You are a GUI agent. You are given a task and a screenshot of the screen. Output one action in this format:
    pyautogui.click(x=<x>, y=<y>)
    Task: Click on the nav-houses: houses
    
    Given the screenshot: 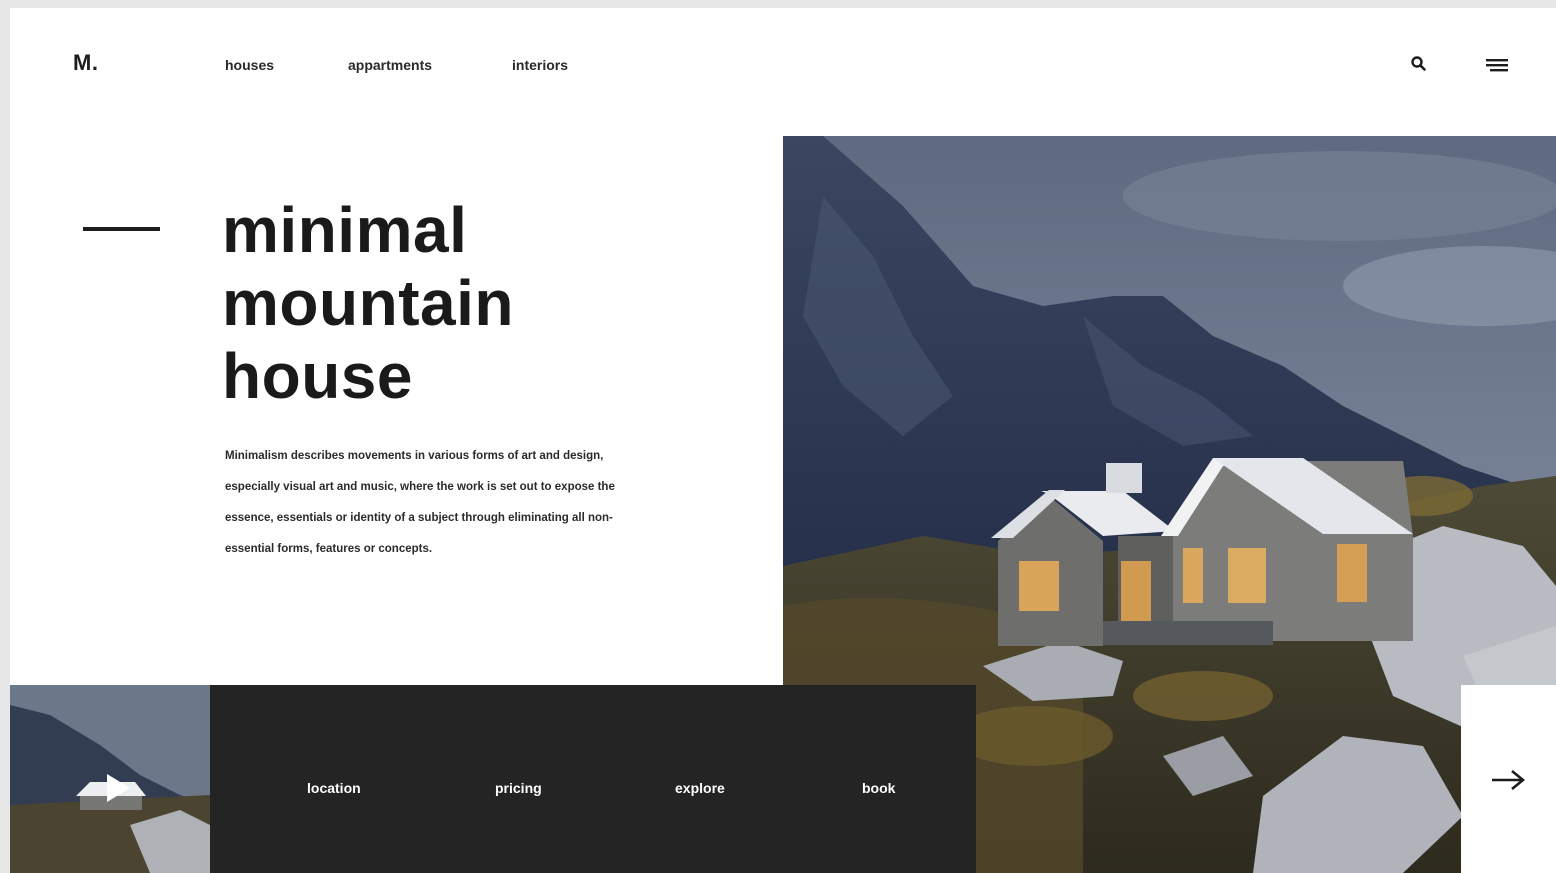 What is the action you would take?
    pyautogui.click(x=249, y=65)
    